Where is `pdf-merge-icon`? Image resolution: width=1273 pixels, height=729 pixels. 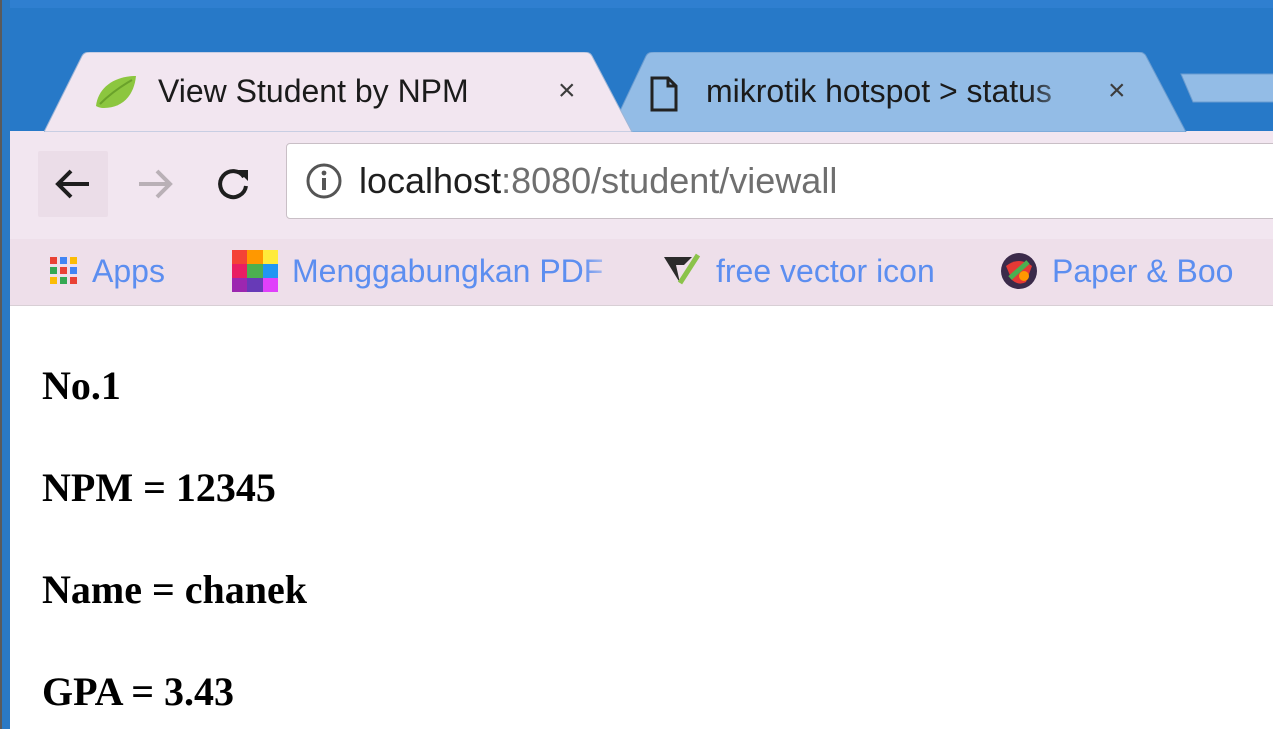
pdf-merge-icon is located at coordinates (255, 271).